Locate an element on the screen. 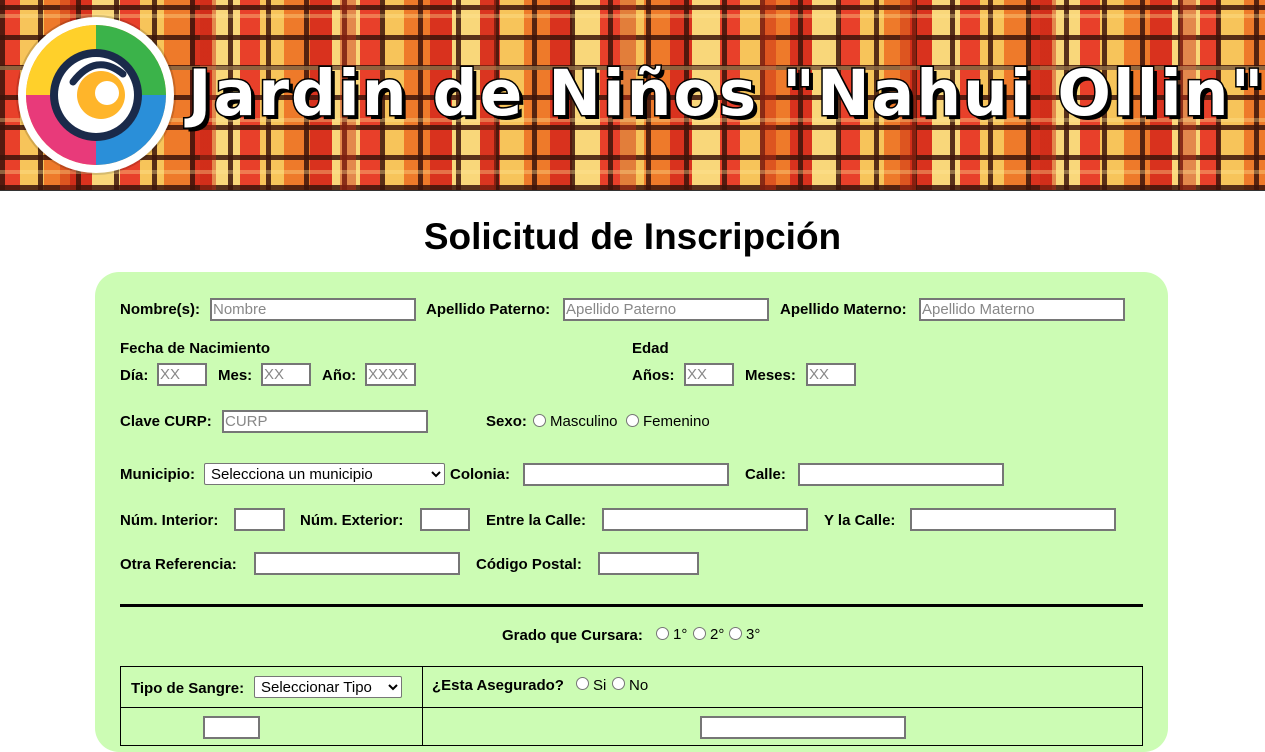 The height and width of the screenshot is (752, 1265). calle-input is located at coordinates (901, 474).